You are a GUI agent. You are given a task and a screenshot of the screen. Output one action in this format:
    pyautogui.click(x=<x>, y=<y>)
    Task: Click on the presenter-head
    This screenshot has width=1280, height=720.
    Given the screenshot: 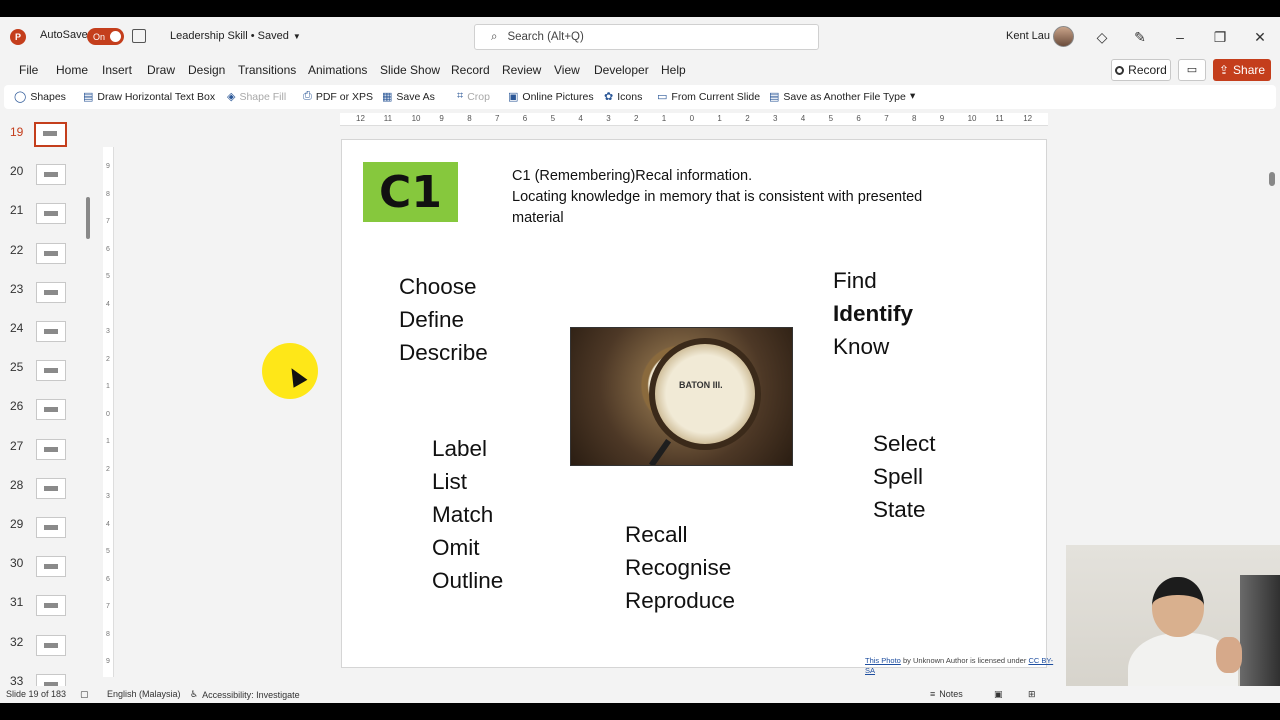 What is the action you would take?
    pyautogui.click(x=1178, y=607)
    